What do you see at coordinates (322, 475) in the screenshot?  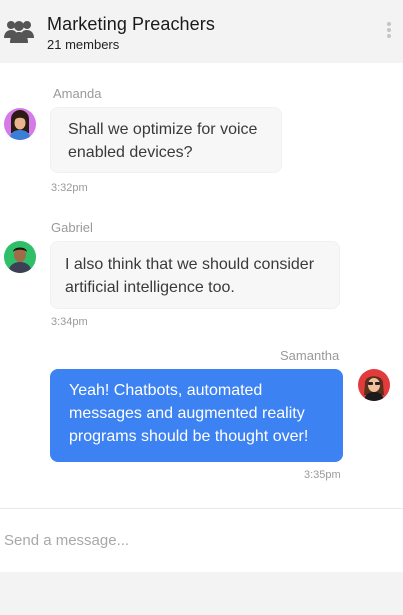 I see `message-time: 3:35pm` at bounding box center [322, 475].